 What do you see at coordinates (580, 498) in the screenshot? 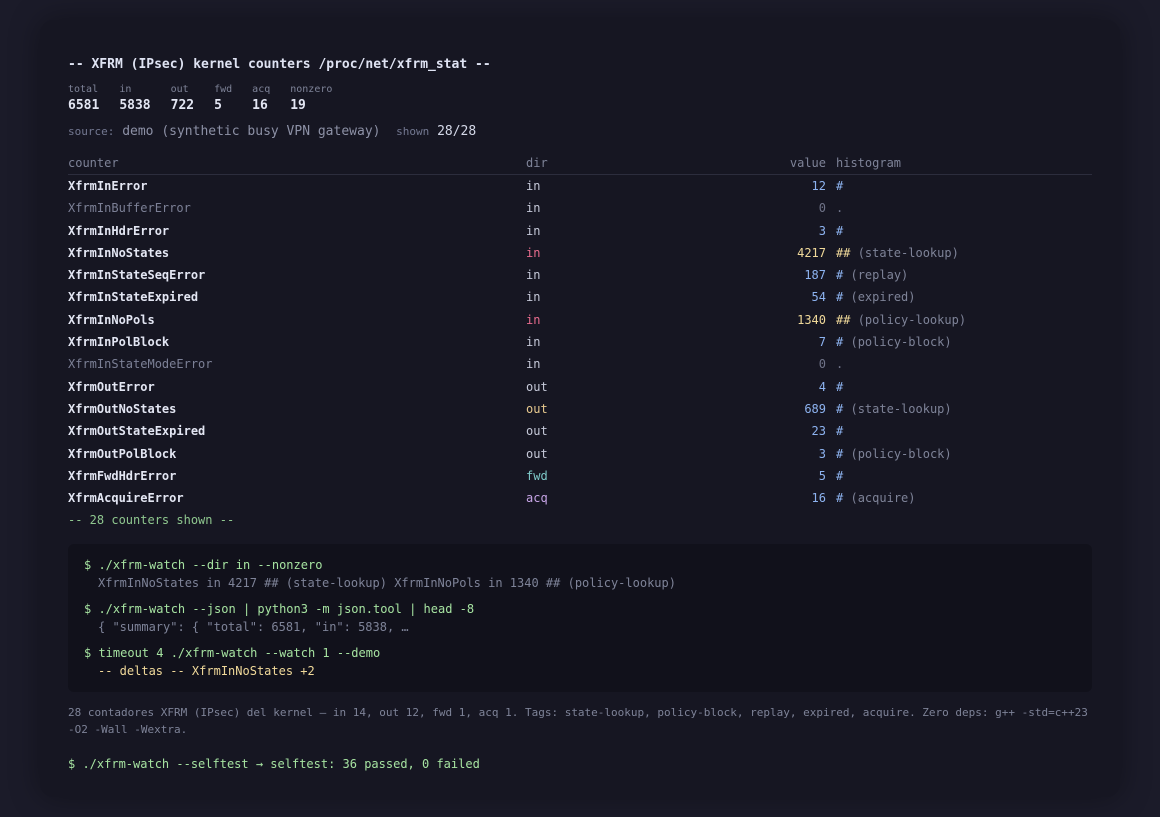
I see `table-row: XfrmAcquireError acq 16 # (acquire)` at bounding box center [580, 498].